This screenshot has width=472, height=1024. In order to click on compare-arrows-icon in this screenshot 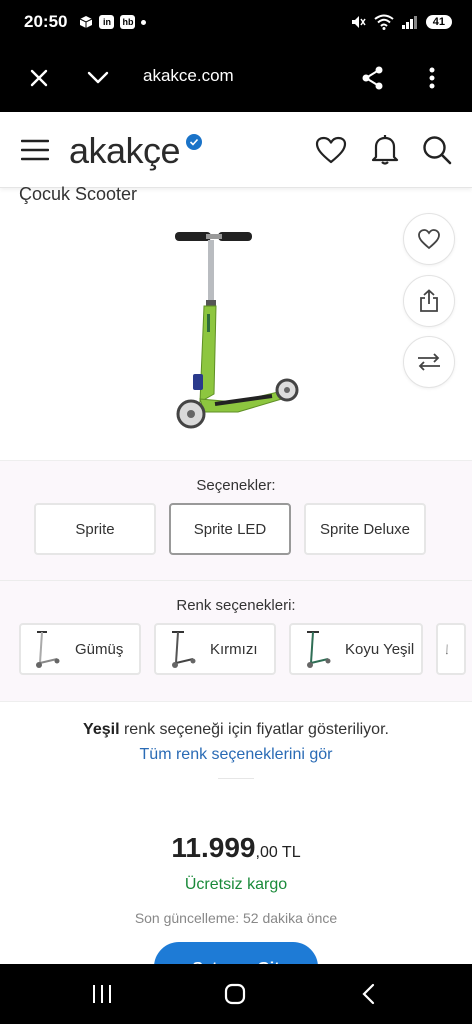, I will do `click(429, 362)`.